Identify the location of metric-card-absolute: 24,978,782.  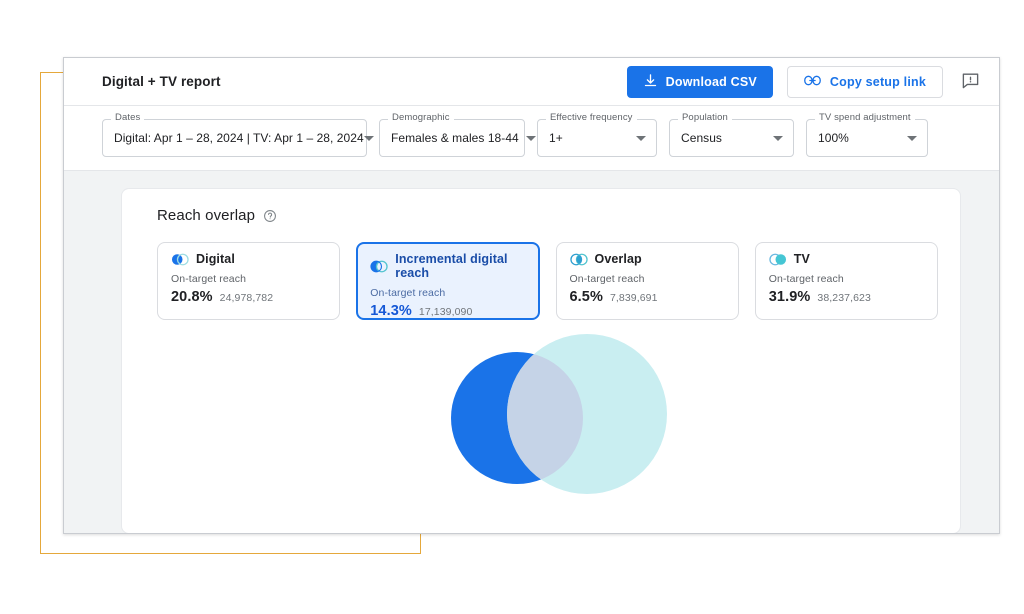
(246, 298).